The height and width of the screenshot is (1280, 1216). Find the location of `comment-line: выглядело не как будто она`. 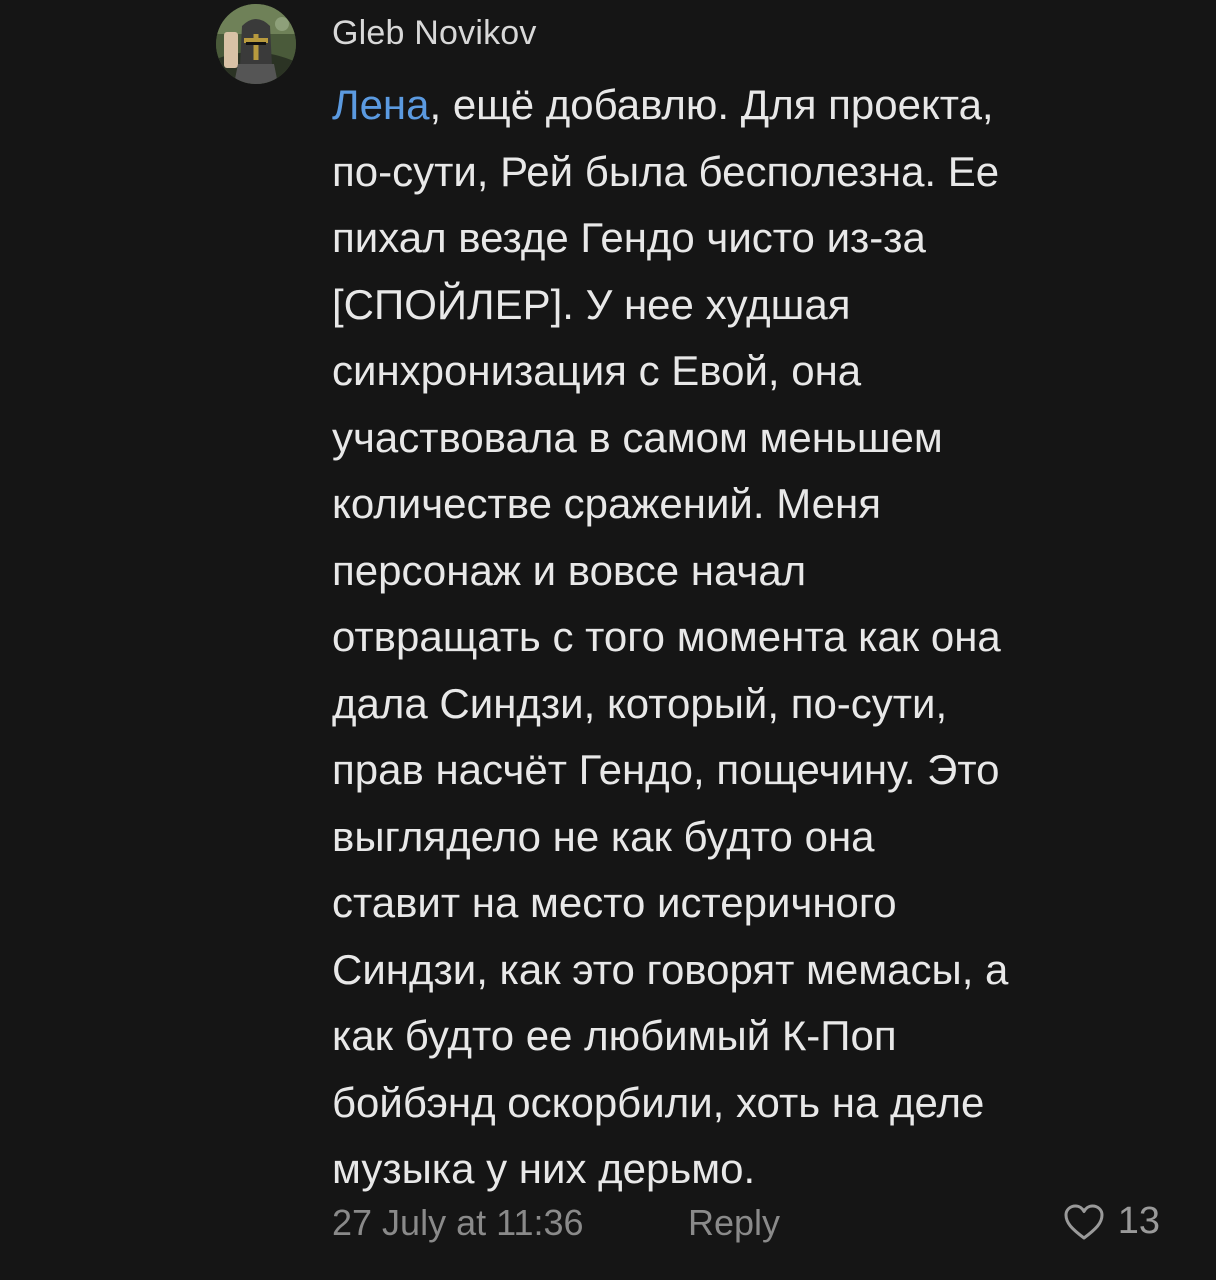

comment-line: выглядело не как будто она is located at coordinates (603, 836).